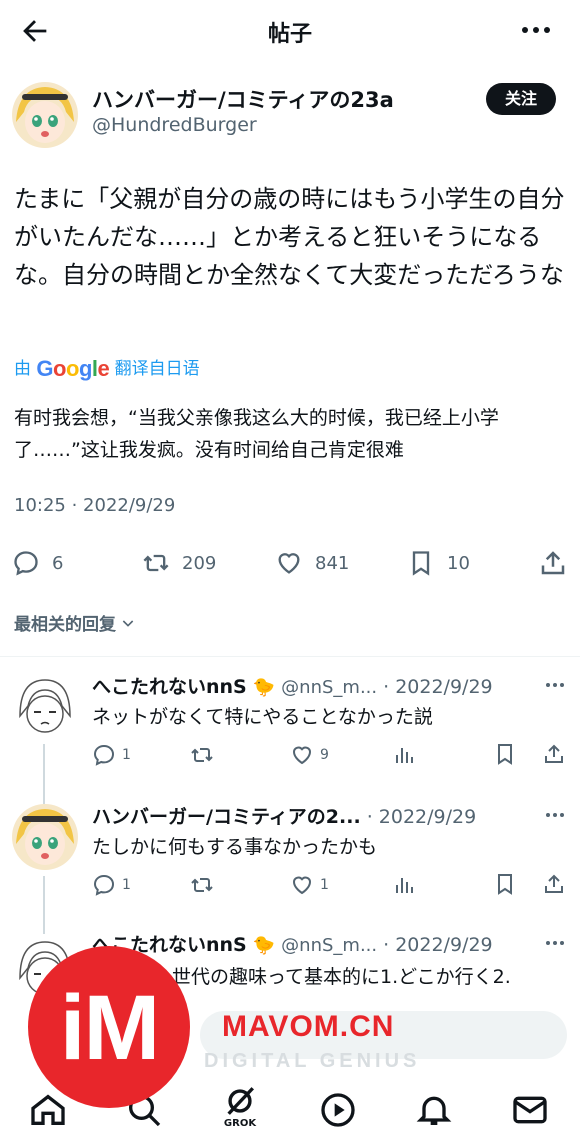 The width and height of the screenshot is (580, 1140). Describe the element at coordinates (199, 563) in the screenshot. I see `repost-count: 209` at that location.